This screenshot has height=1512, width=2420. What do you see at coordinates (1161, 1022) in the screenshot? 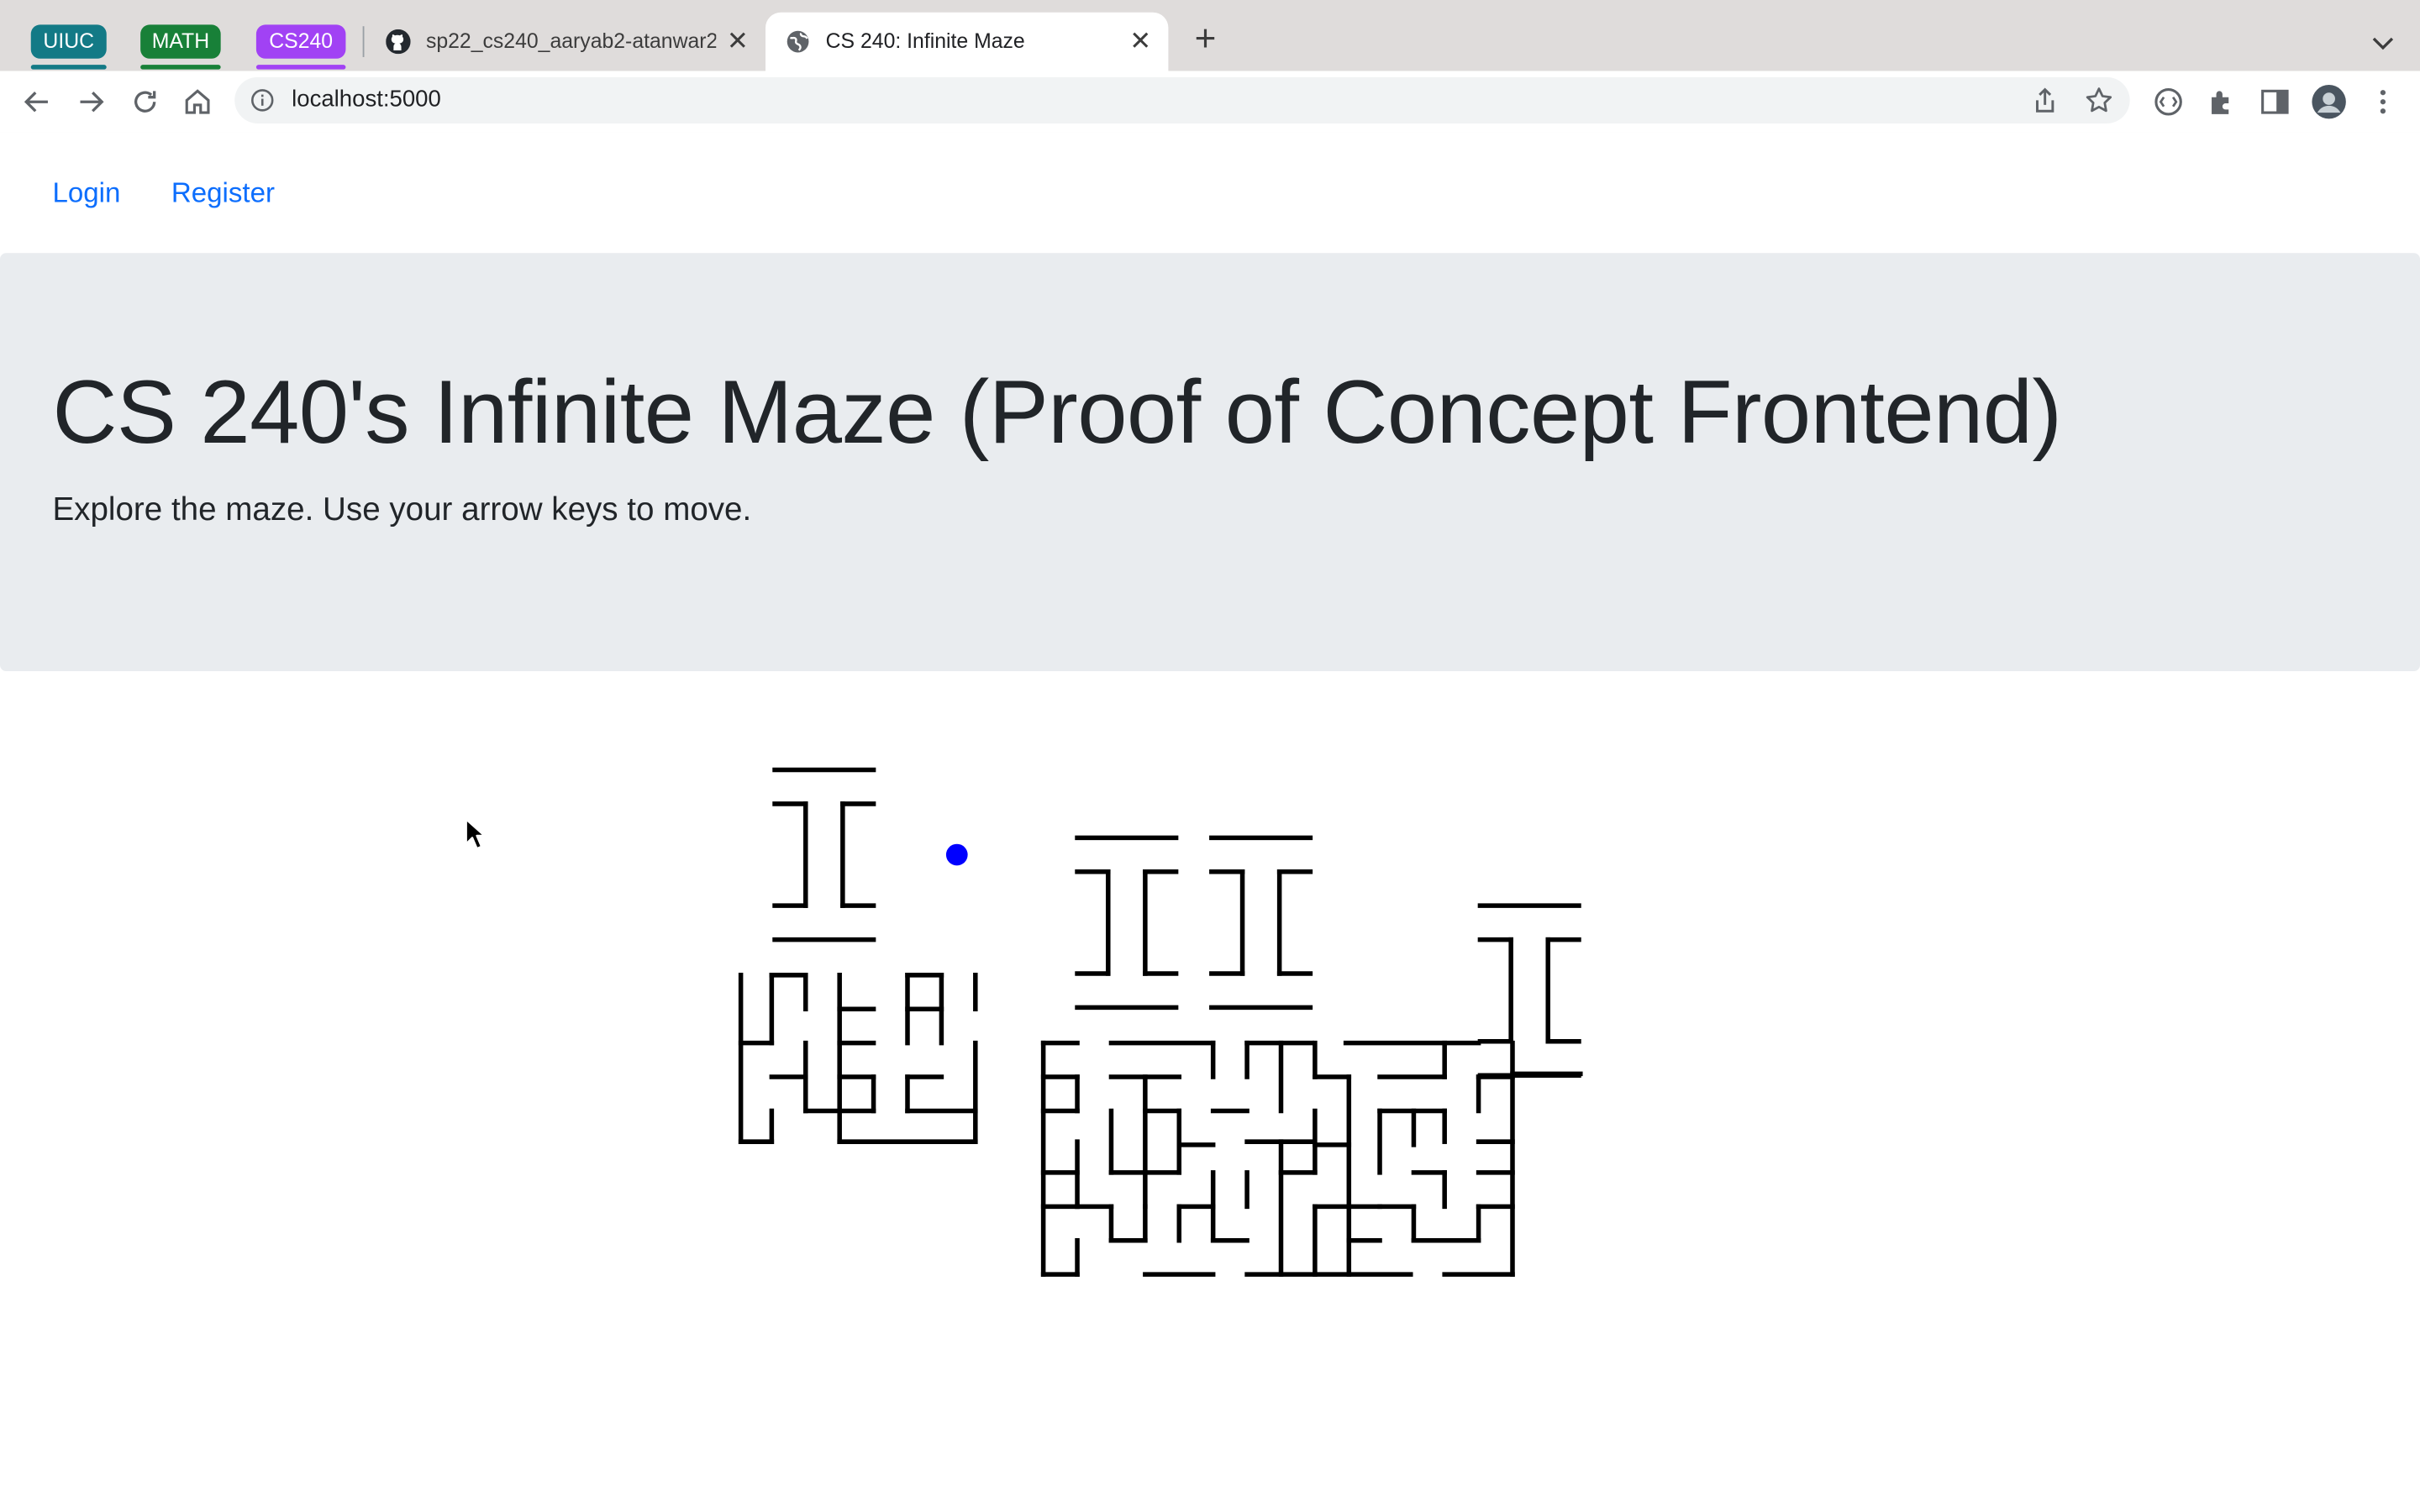
I see `maze-walls` at bounding box center [1161, 1022].